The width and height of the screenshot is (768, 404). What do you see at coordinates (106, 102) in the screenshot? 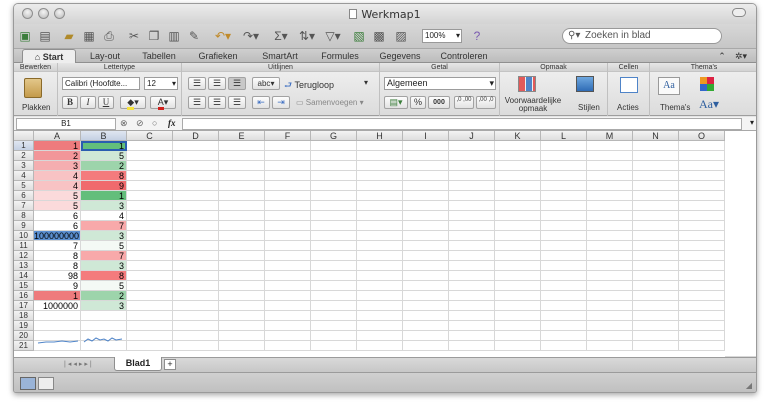
I see `underline-button: U` at bounding box center [106, 102].